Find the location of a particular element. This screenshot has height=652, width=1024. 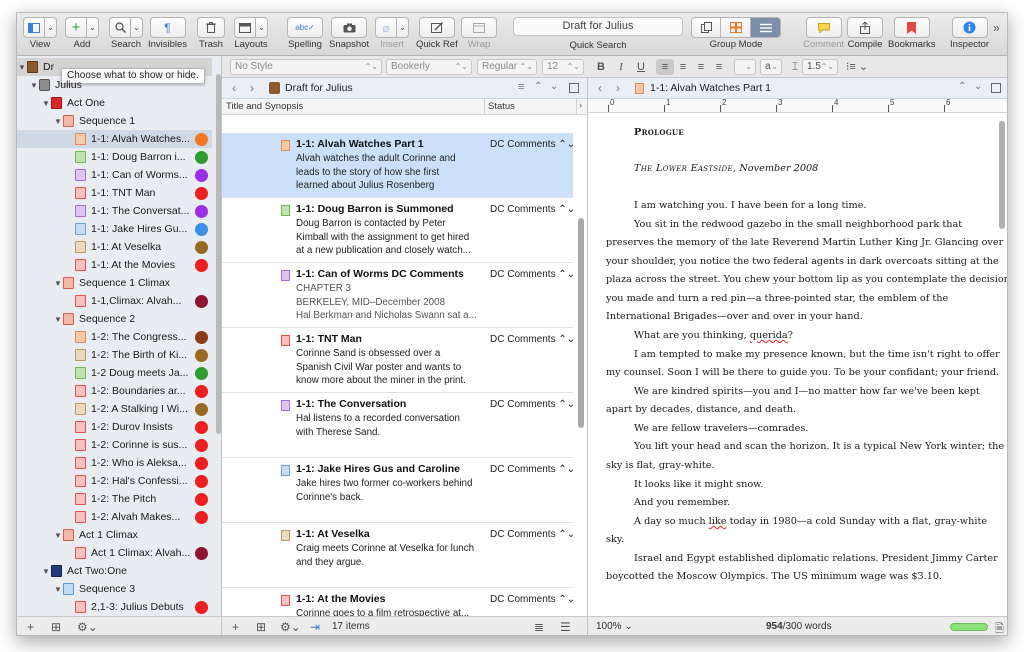

line-spacing-select: 1.5 ⌃⌄ is located at coordinates (820, 67).